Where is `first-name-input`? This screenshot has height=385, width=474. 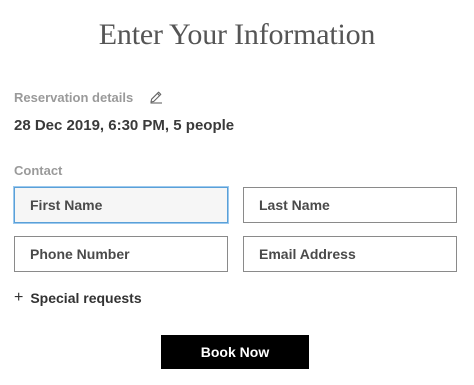 first-name-input is located at coordinates (121, 205).